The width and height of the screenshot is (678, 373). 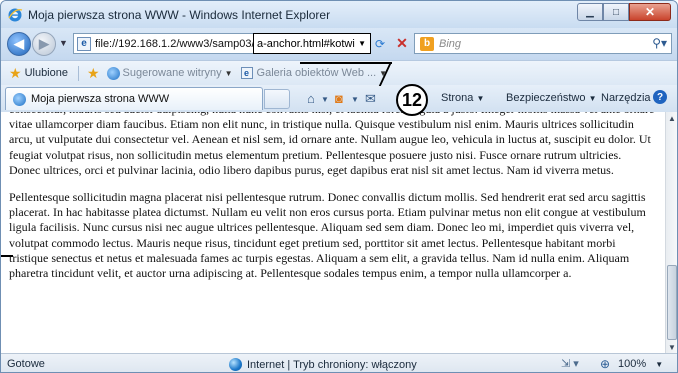 I want to click on mail-icon: ✉, so click(x=370, y=99).